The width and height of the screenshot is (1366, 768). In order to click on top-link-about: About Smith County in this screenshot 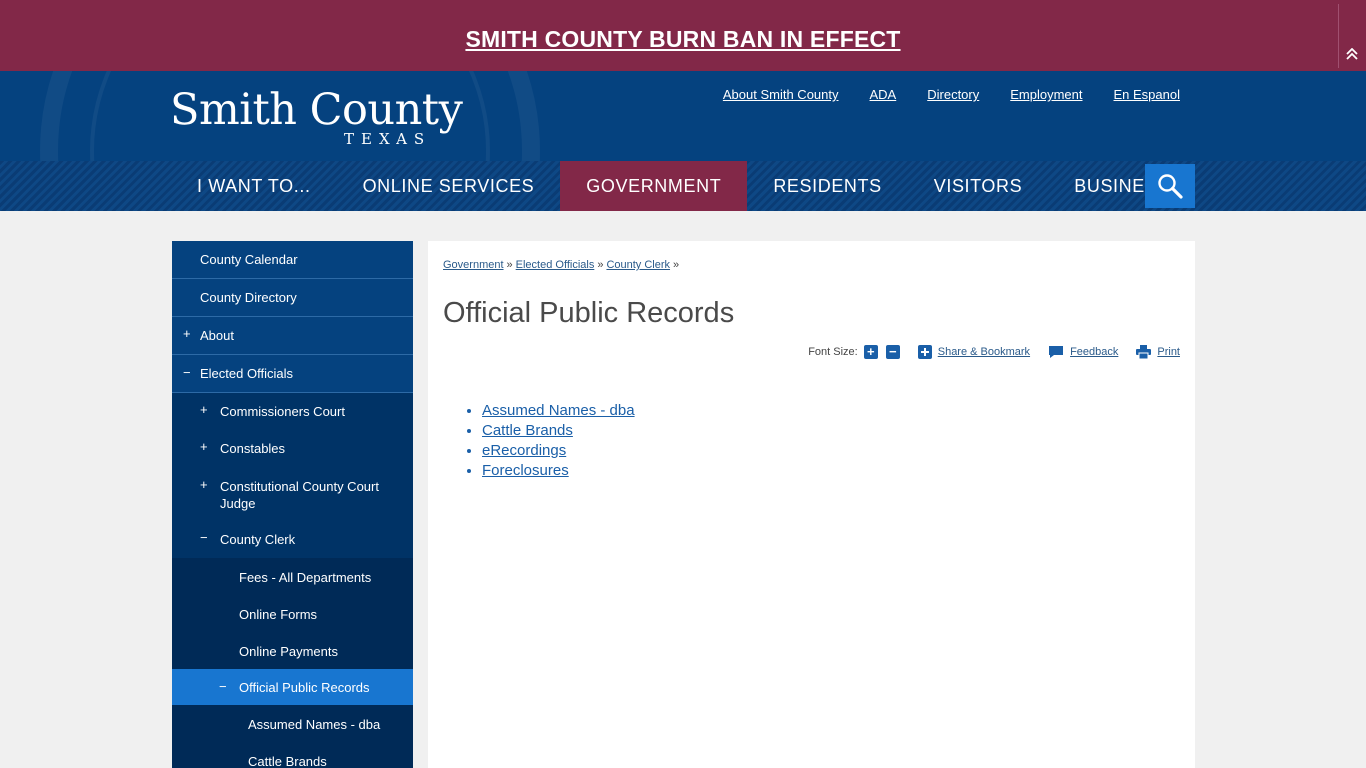, I will do `click(781, 94)`.